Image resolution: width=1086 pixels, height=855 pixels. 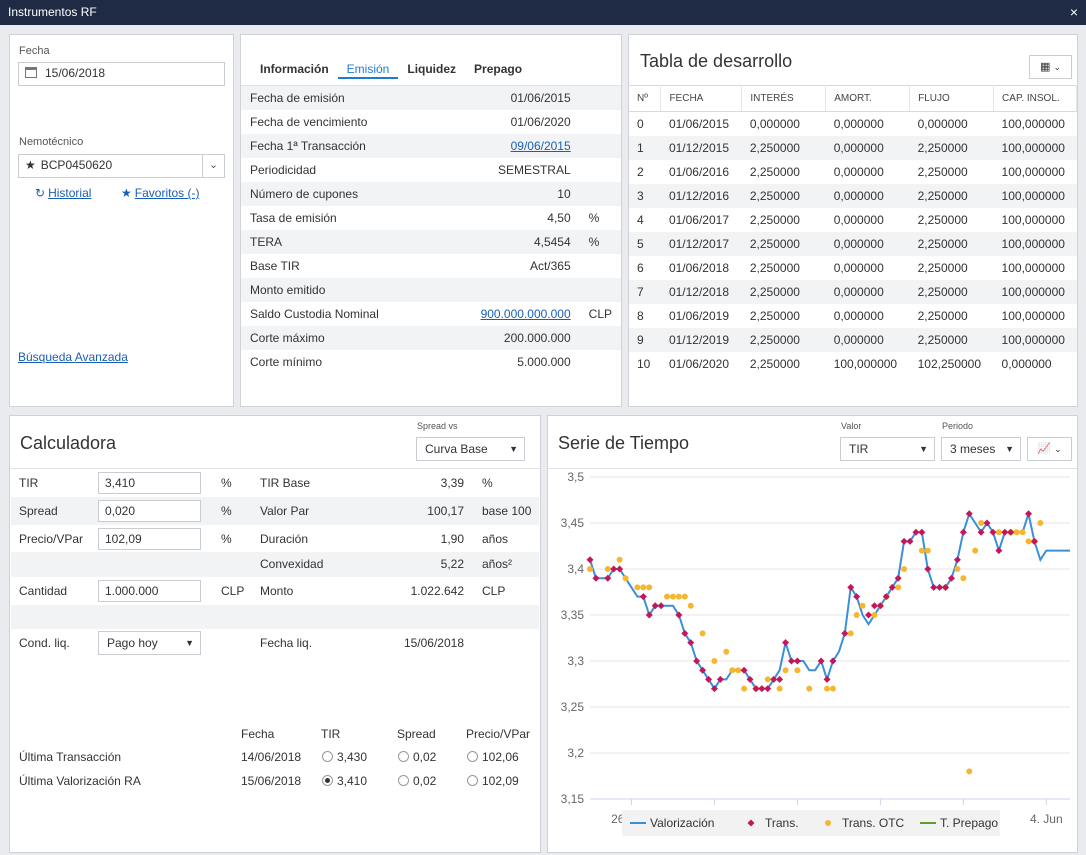 I want to click on info-value: 01/06/2015, so click(x=540, y=98).